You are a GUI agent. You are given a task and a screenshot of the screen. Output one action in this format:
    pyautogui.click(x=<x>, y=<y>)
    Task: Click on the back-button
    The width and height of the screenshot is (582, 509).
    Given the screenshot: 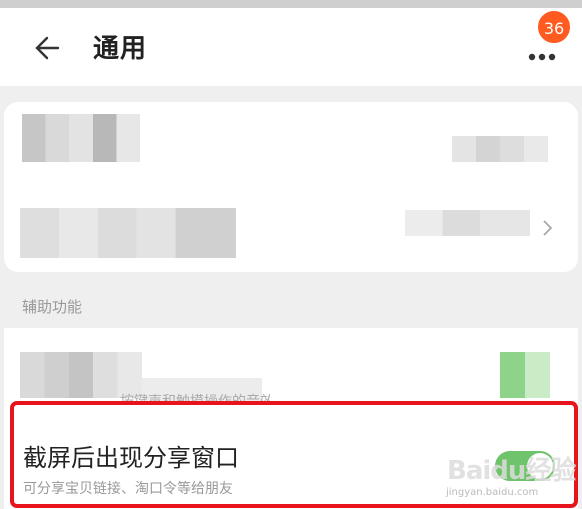 What is the action you would take?
    pyautogui.click(x=48, y=48)
    